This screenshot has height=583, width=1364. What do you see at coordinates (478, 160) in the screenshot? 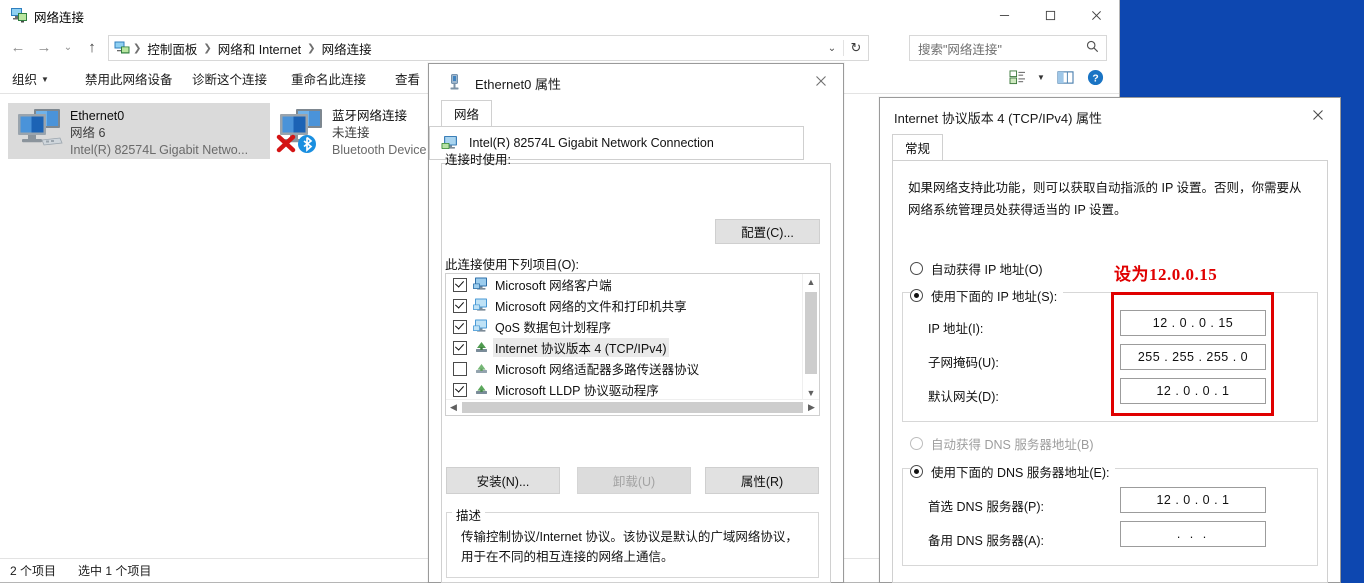
I see `connect-using-label: 连接时使用:` at bounding box center [478, 160].